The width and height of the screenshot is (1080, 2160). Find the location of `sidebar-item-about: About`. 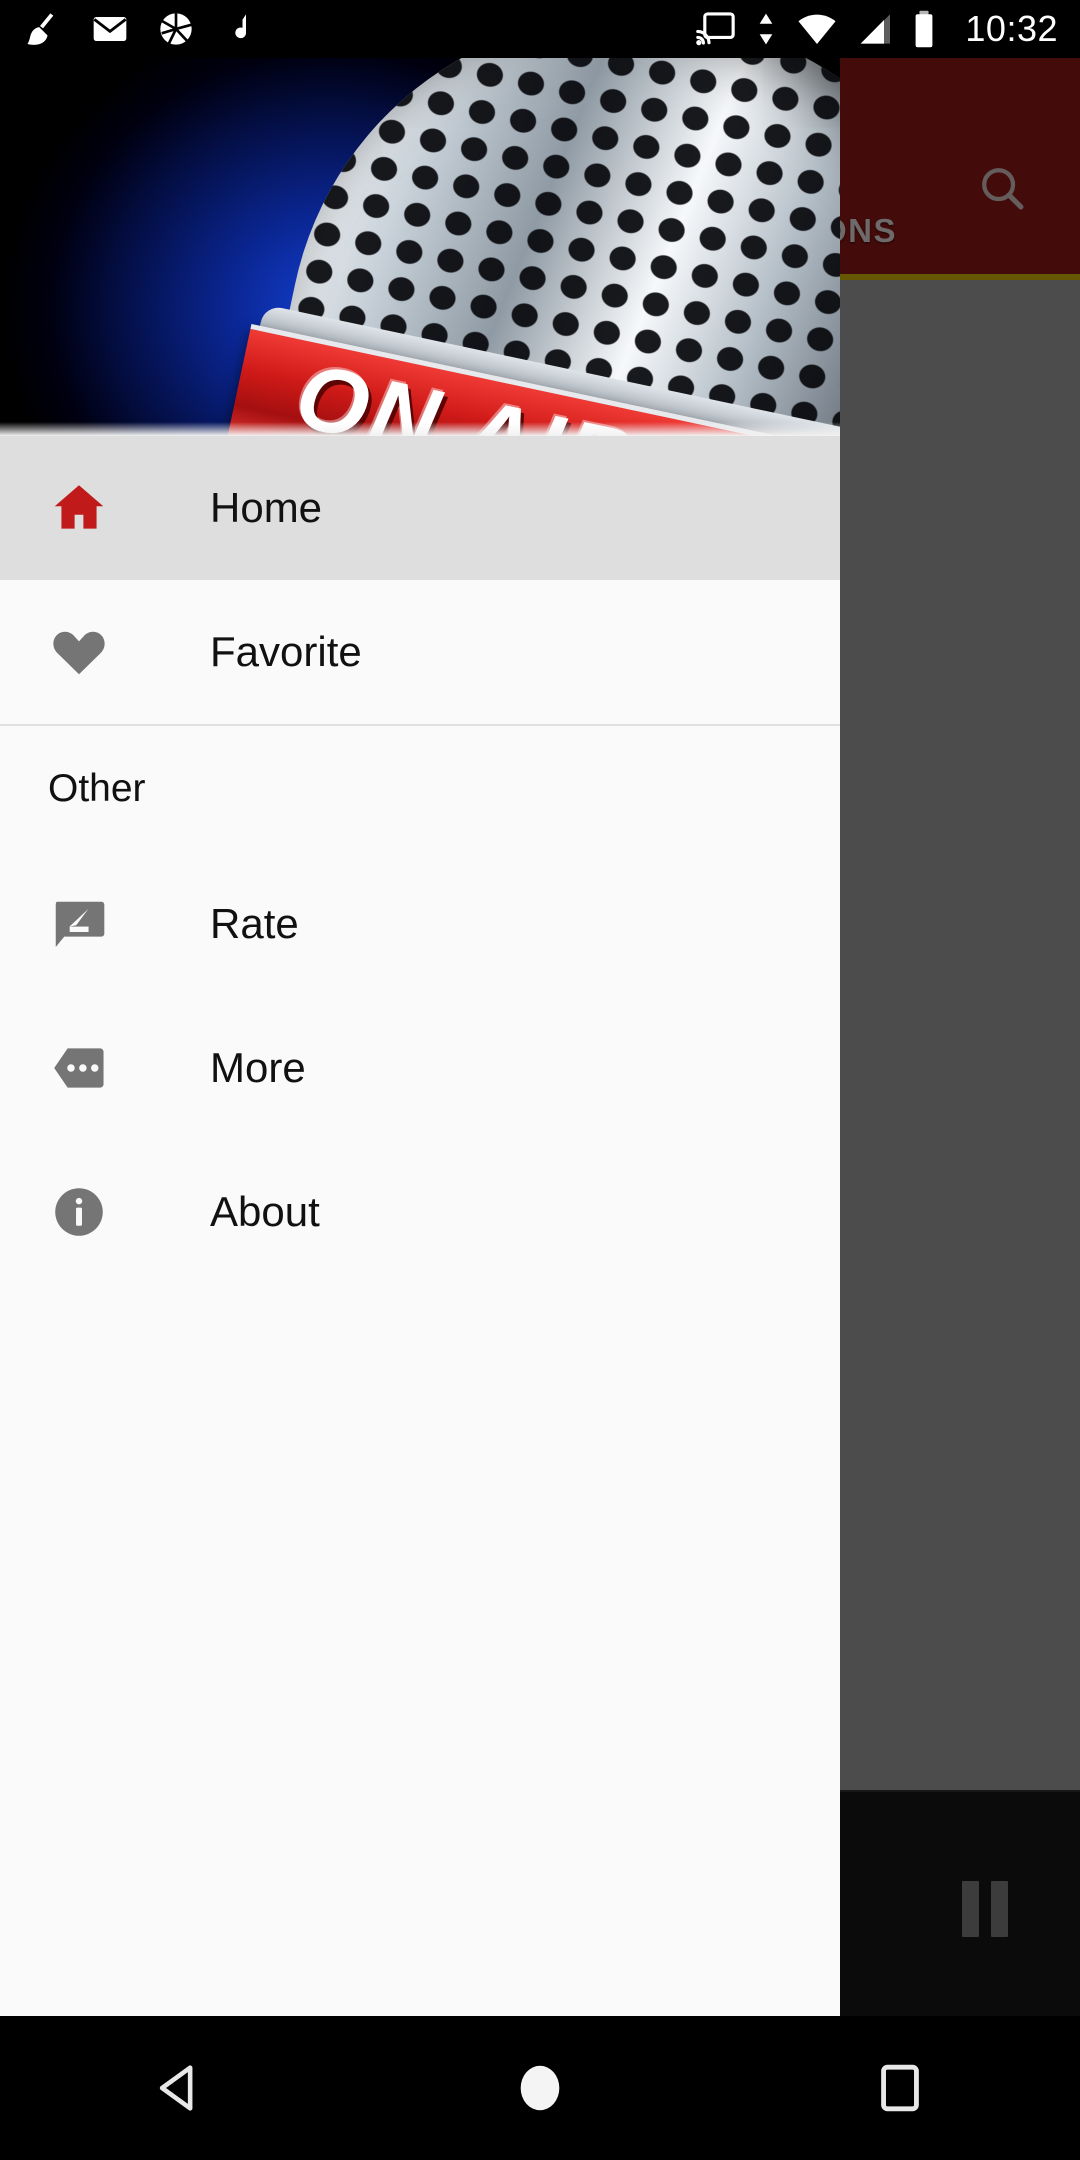

sidebar-item-about: About is located at coordinates (420, 1212).